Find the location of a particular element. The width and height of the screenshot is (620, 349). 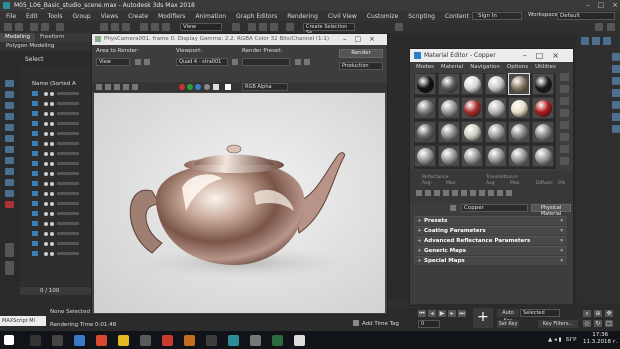

next-frame-icon: ▸ is located at coordinates (452, 313).